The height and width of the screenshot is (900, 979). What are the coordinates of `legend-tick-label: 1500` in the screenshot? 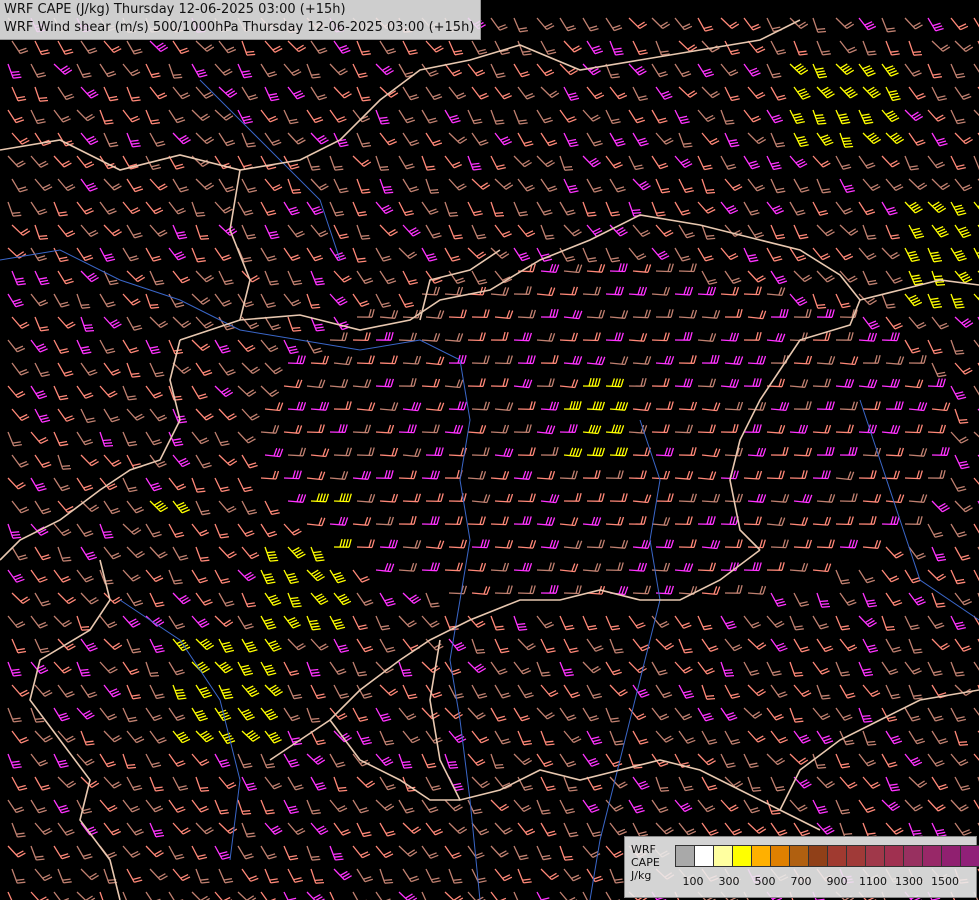 It's located at (945, 881).